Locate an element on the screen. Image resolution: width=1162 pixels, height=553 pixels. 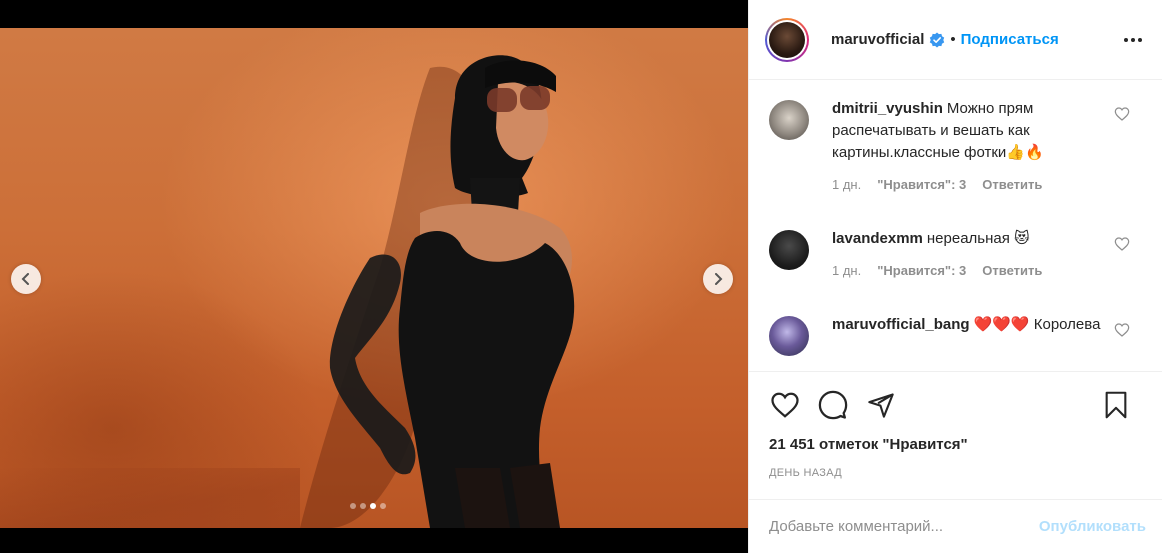
comment-button is located at coordinates (833, 405).